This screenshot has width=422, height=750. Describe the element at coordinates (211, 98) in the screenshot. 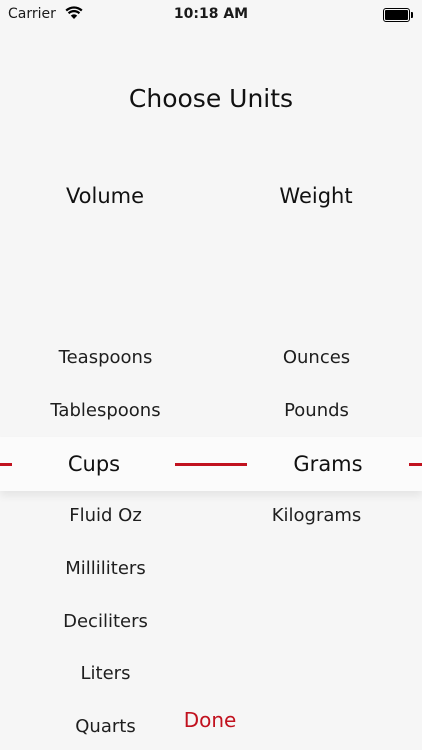

I see `page-title: Choose Units` at that location.